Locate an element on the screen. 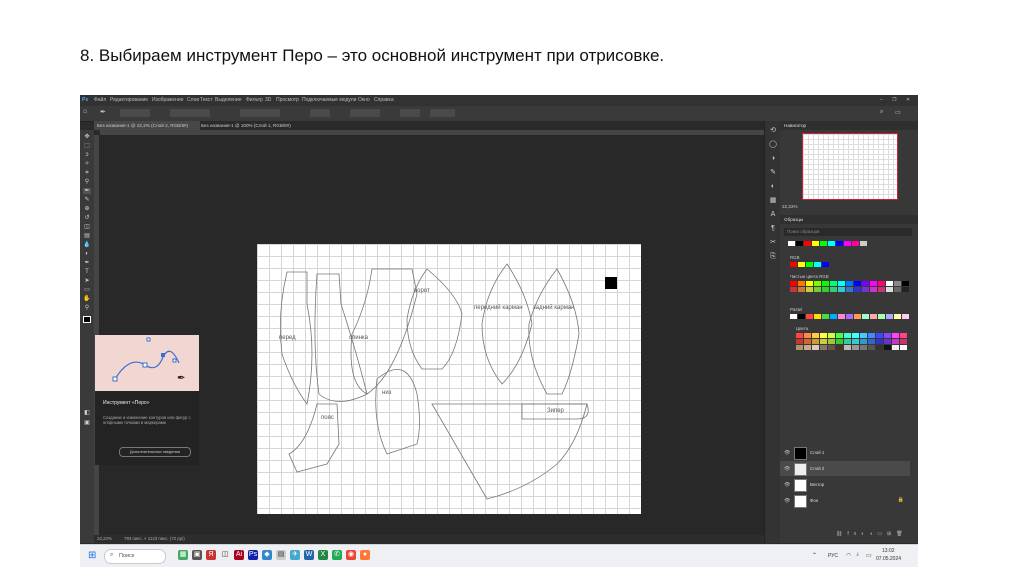 The height and width of the screenshot is (576, 1024). swatch-search-input: Поиск образцов is located at coordinates (848, 232).